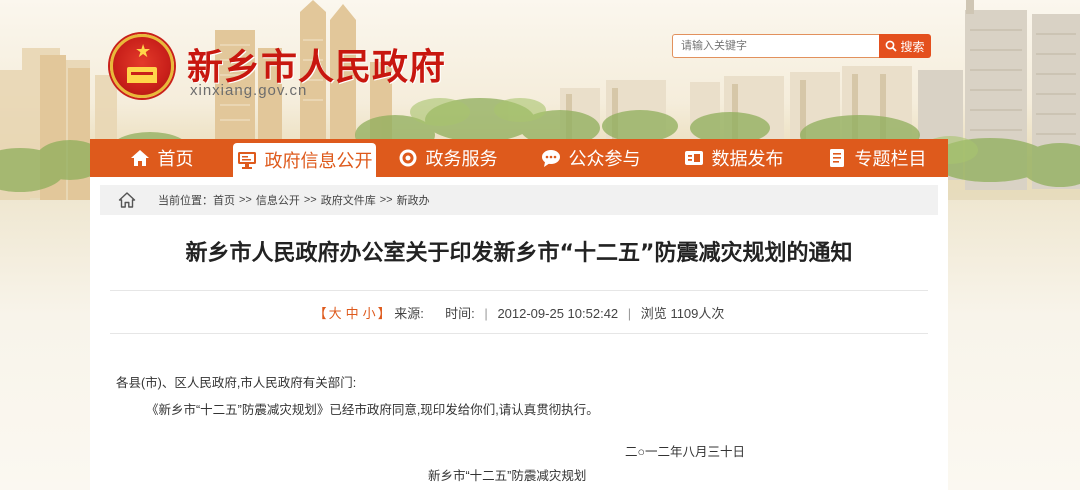  I want to click on font-size-medium-button: 中, so click(352, 313).